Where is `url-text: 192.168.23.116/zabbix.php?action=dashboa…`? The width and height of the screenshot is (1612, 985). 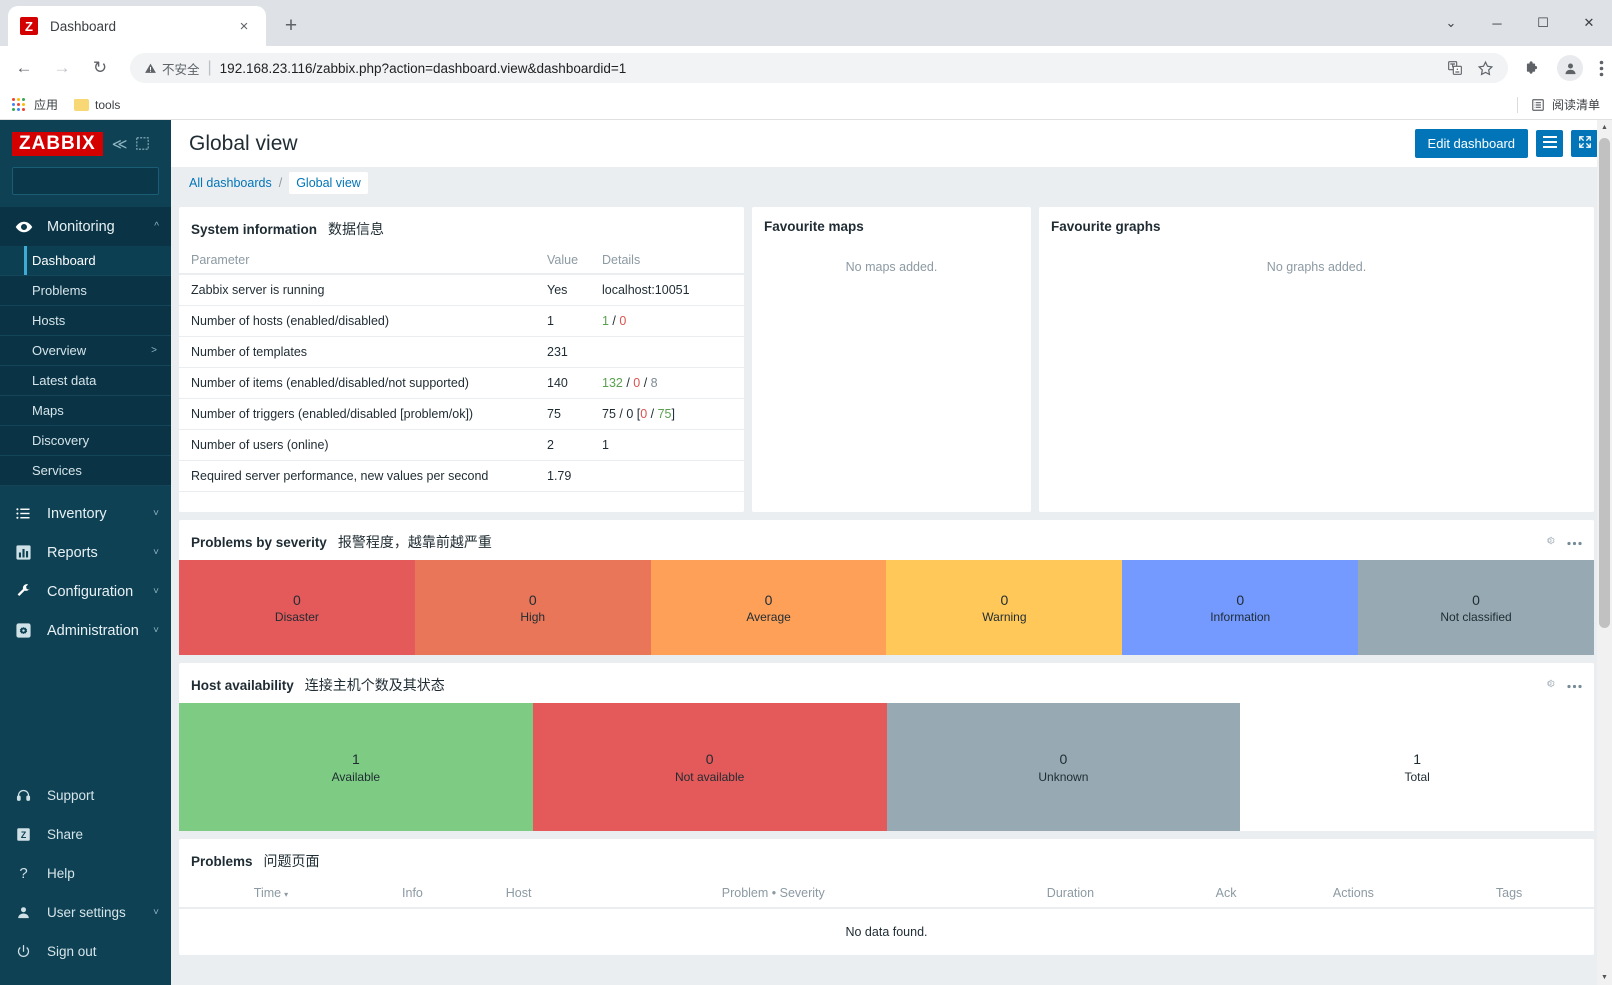 url-text: 192.168.23.116/zabbix.php?action=dashboa… is located at coordinates (423, 68).